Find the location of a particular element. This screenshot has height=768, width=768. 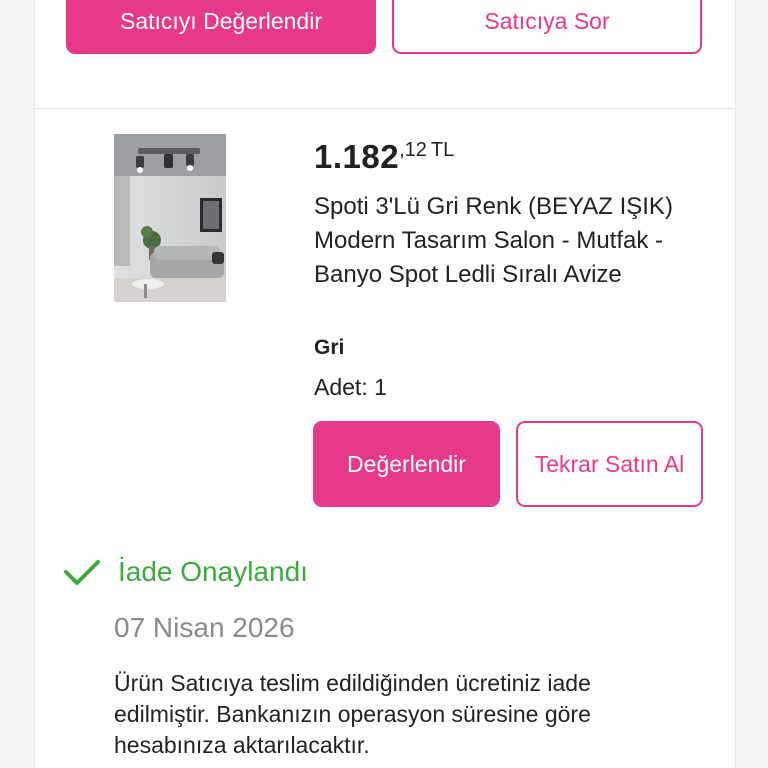

price-integer: 1.182 is located at coordinates (357, 156).